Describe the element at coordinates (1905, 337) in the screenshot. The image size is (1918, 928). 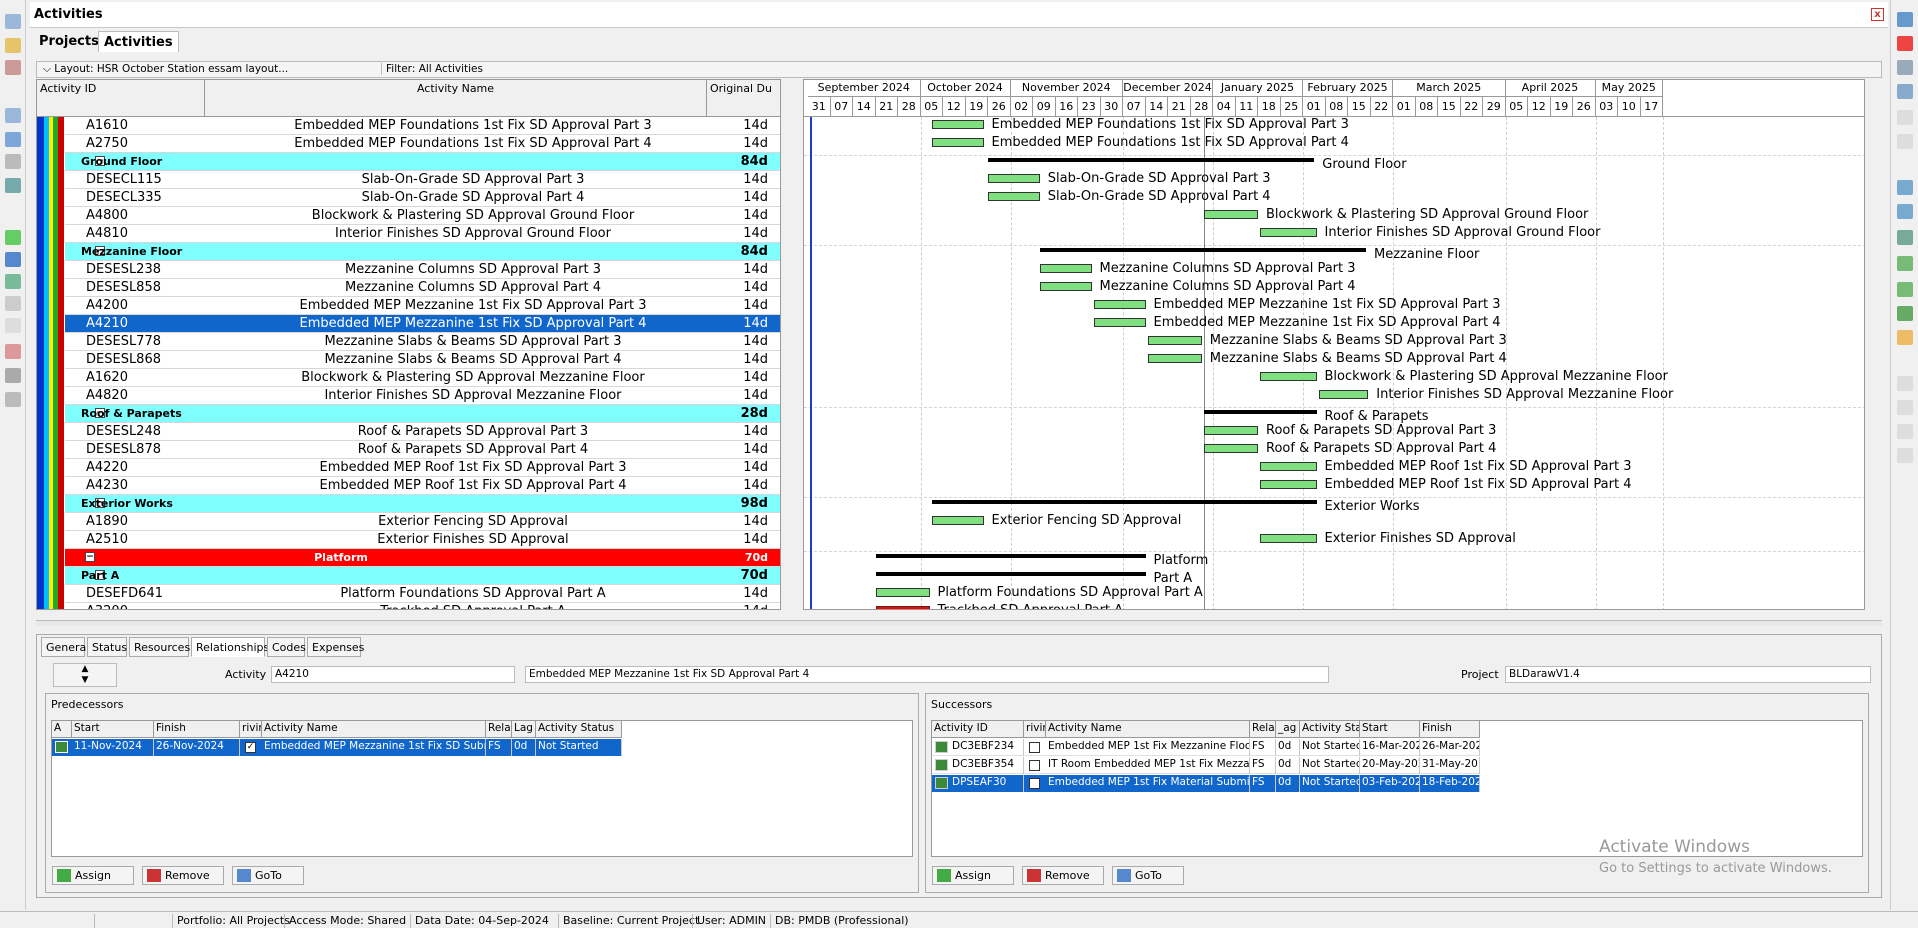
I see `notebook-icon` at that location.